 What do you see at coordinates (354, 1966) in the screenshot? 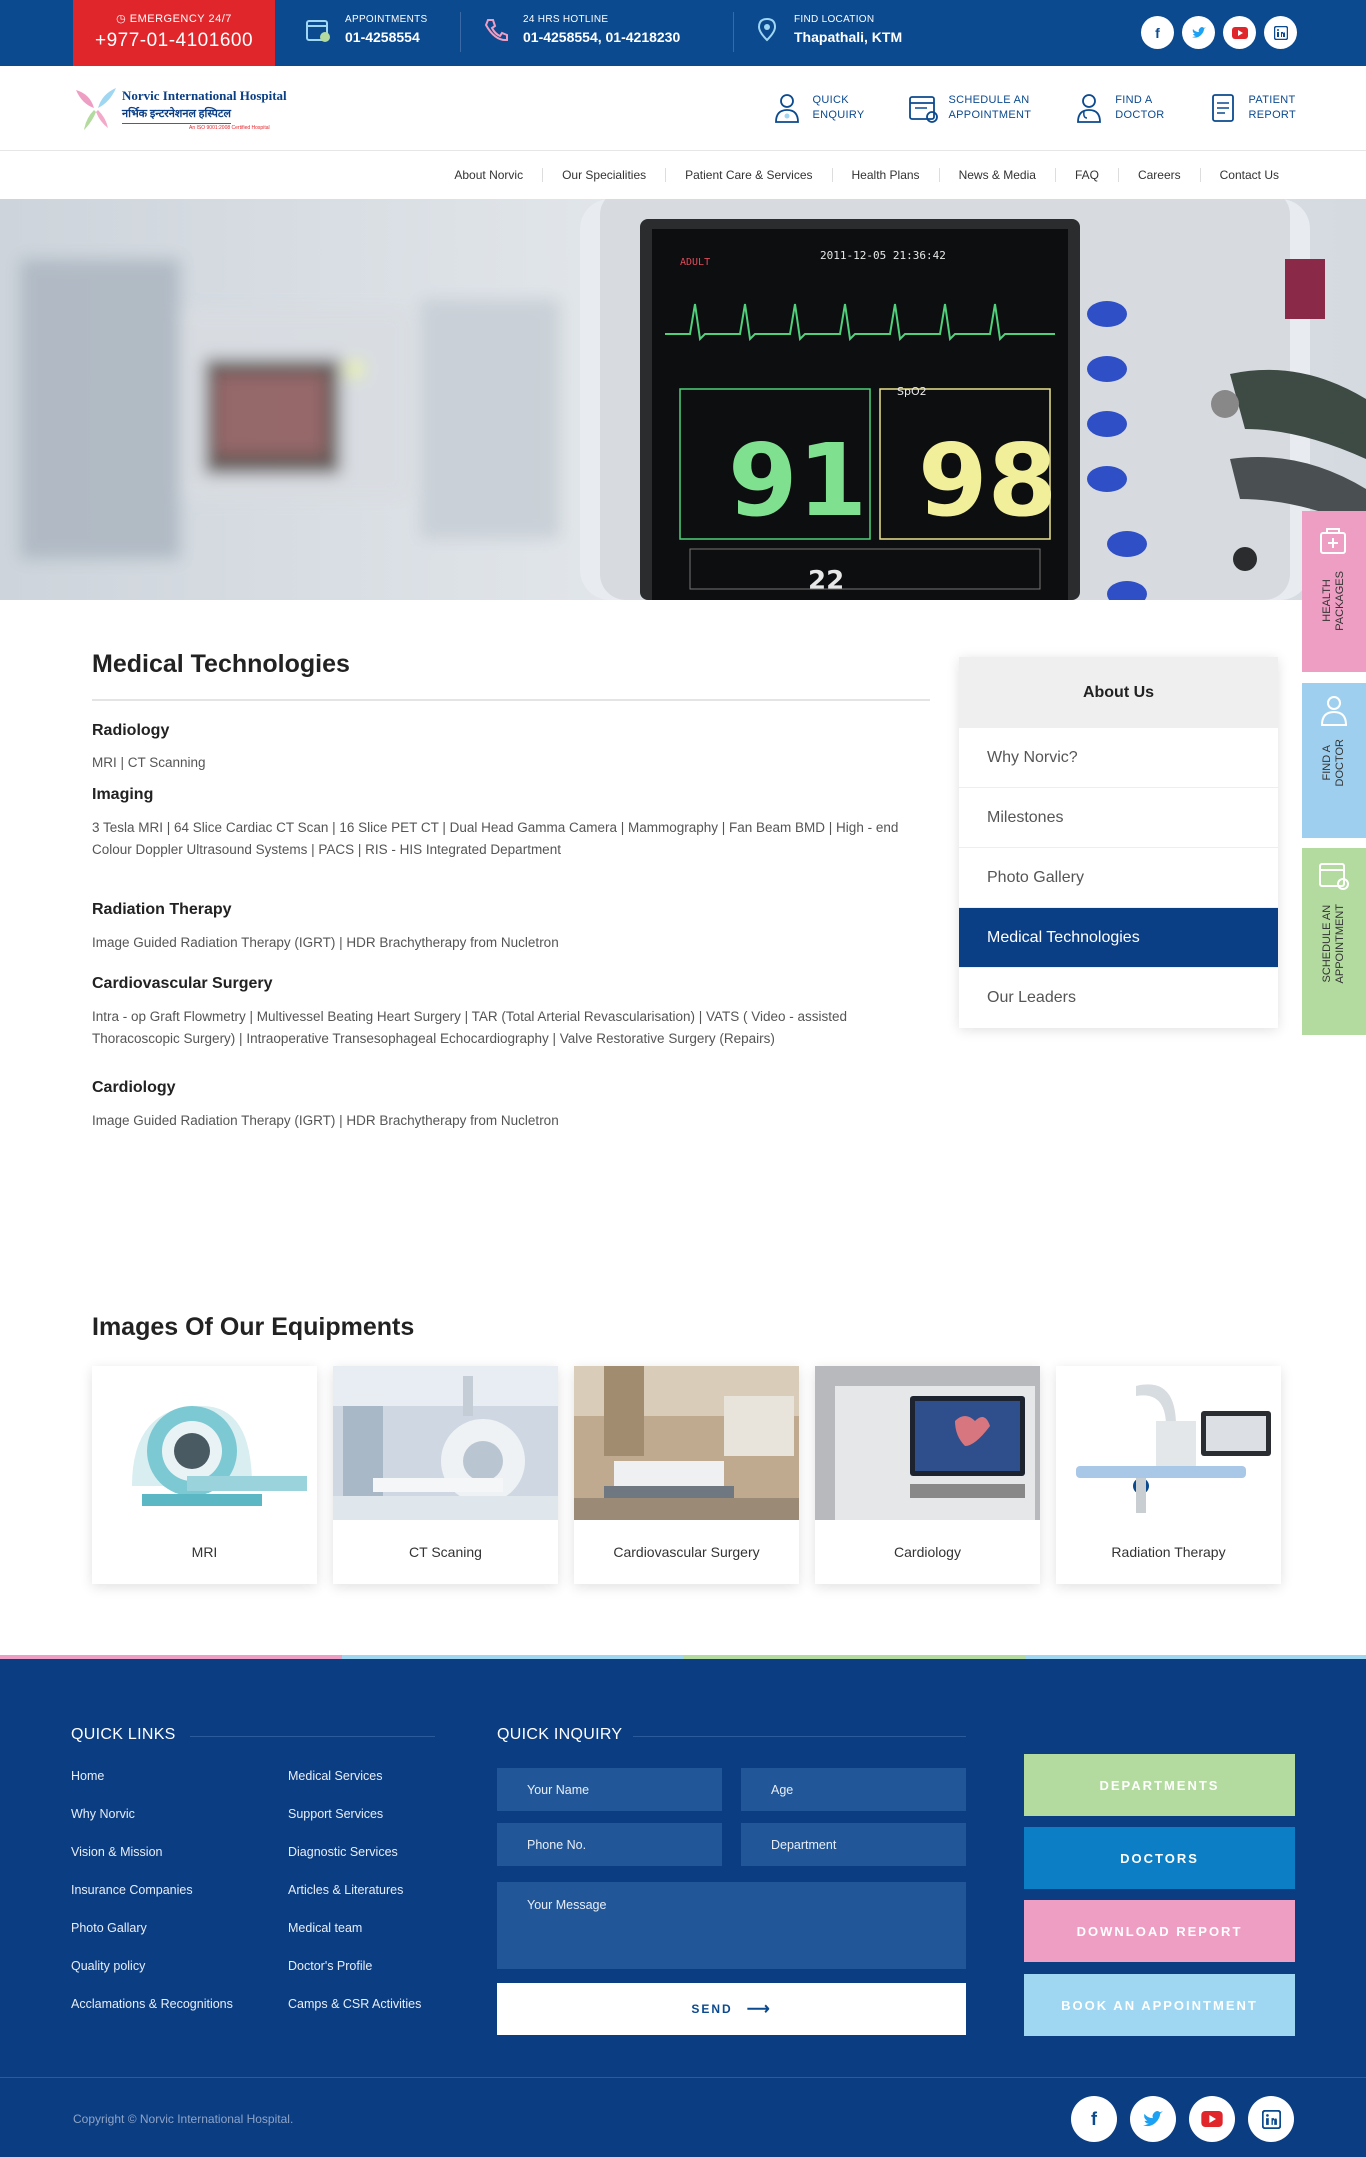
I see `footer-link-doctors-profile: Doctor's Profile` at bounding box center [354, 1966].